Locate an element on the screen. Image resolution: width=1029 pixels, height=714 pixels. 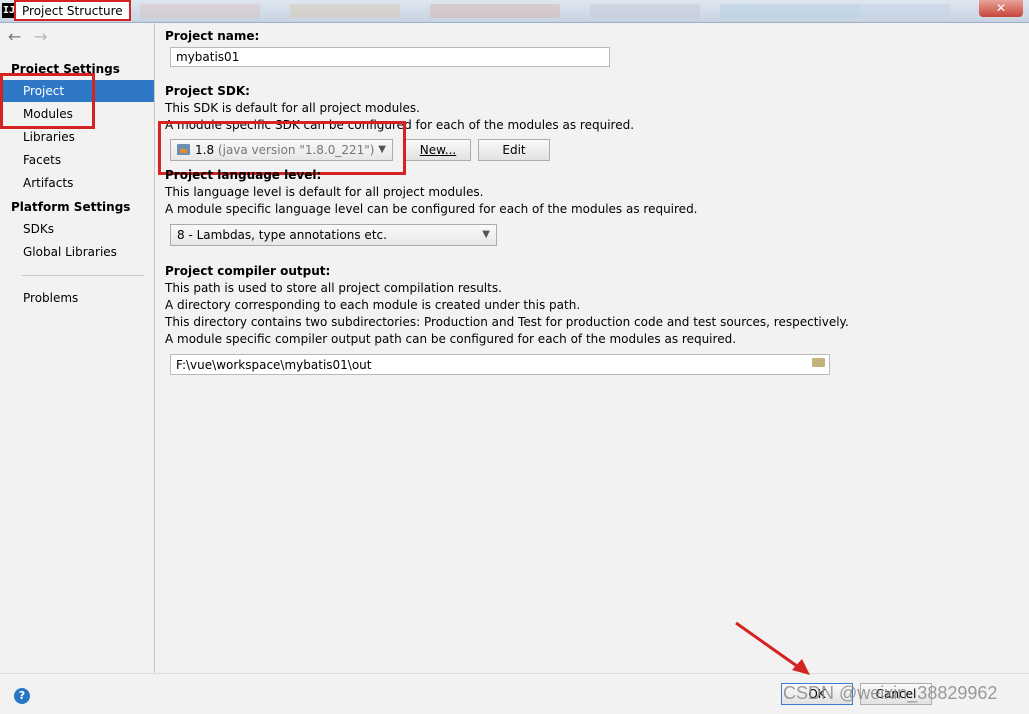
jdk-icon is located at coordinates (183, 149).